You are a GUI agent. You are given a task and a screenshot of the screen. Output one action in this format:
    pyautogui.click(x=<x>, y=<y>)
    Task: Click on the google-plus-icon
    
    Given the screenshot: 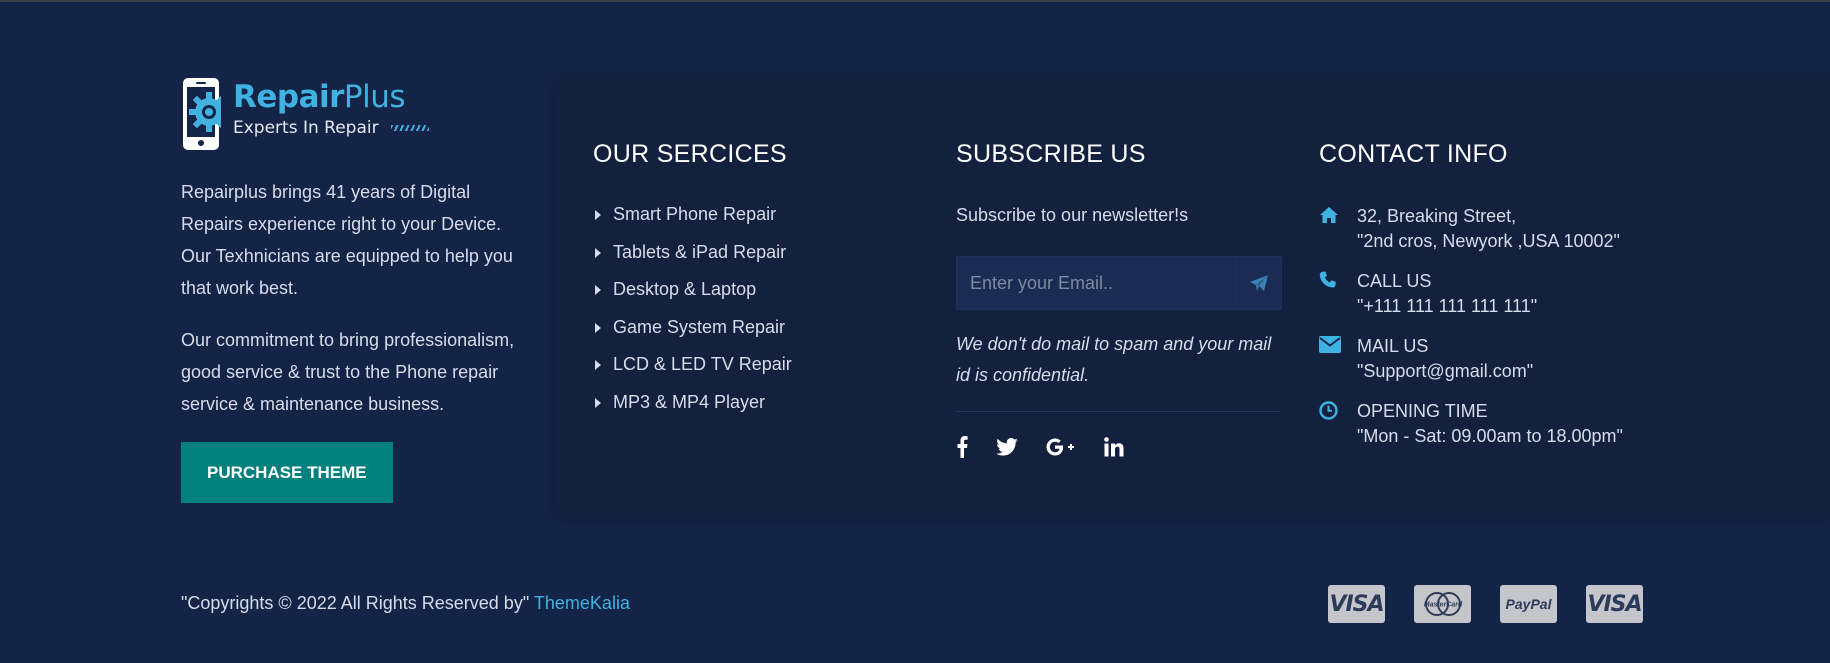 What is the action you would take?
    pyautogui.click(x=1061, y=447)
    